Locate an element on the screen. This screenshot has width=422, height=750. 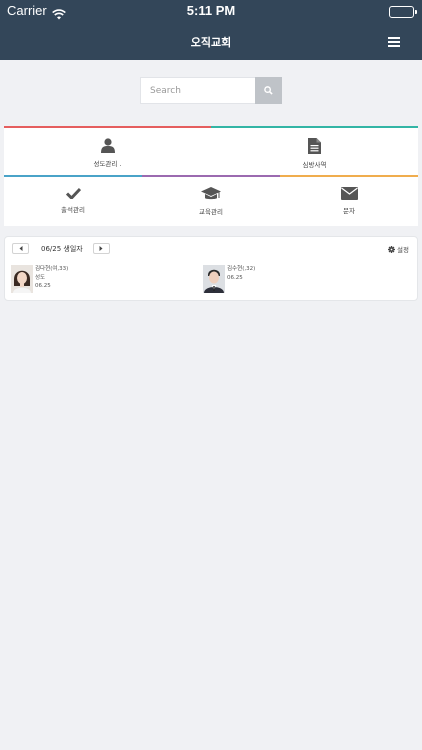
page-title: 오직교회 is located at coordinates (211, 42).